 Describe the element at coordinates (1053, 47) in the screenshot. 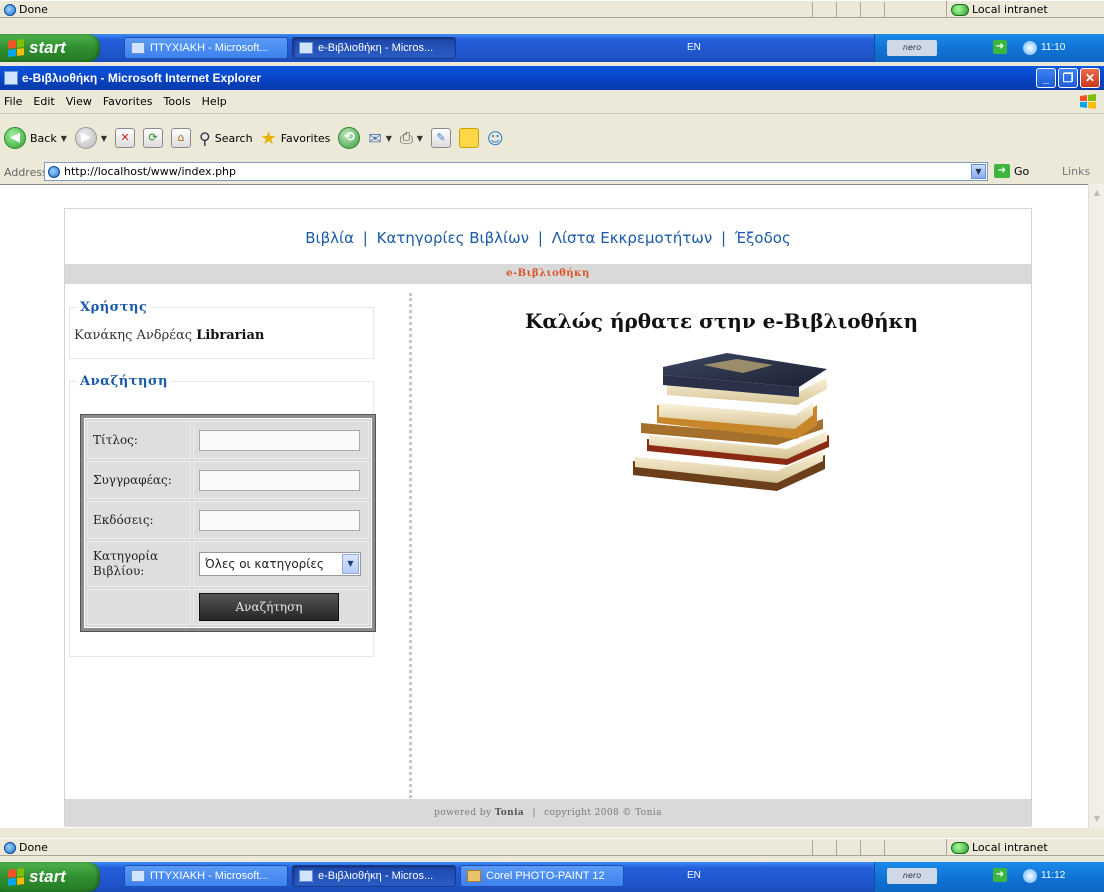

I see `clock: 11:10` at that location.